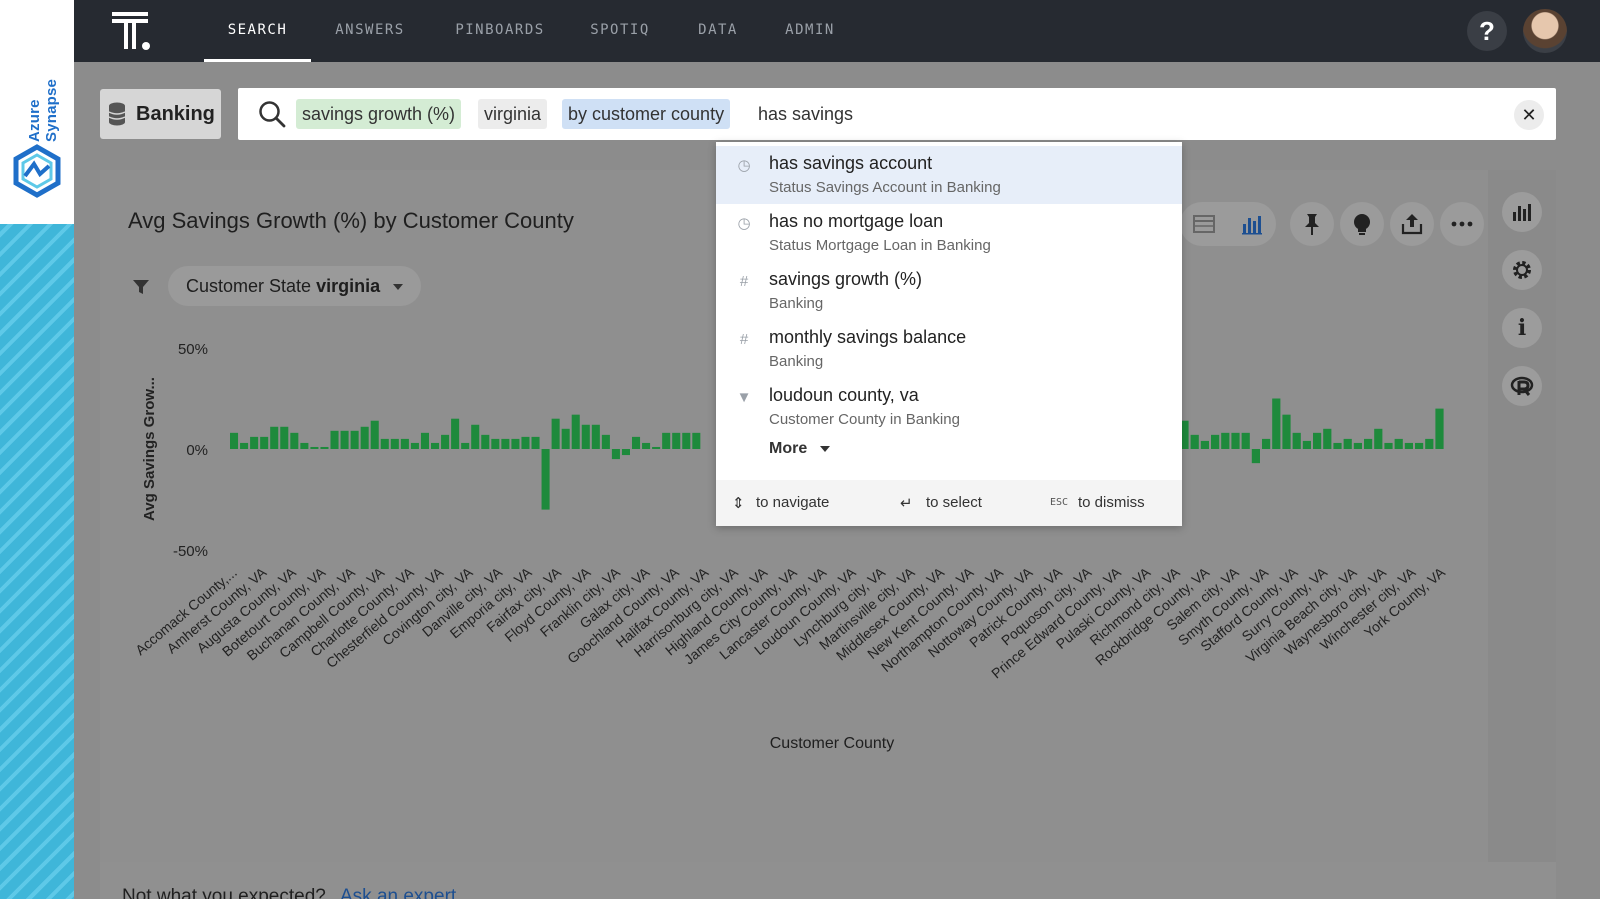 Image resolution: width=1600 pixels, height=899 pixels. What do you see at coordinates (500, 31) in the screenshot?
I see `nav-pinboards: PINBOARDS` at bounding box center [500, 31].